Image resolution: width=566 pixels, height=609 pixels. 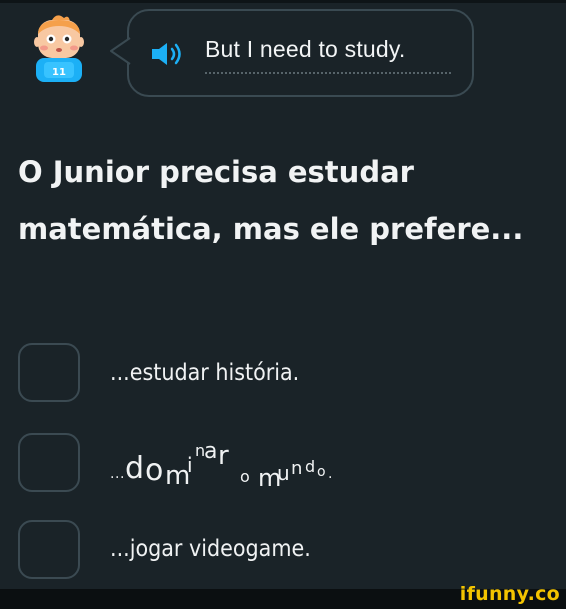 What do you see at coordinates (328, 73) in the screenshot?
I see `word-hint-underline` at bounding box center [328, 73].